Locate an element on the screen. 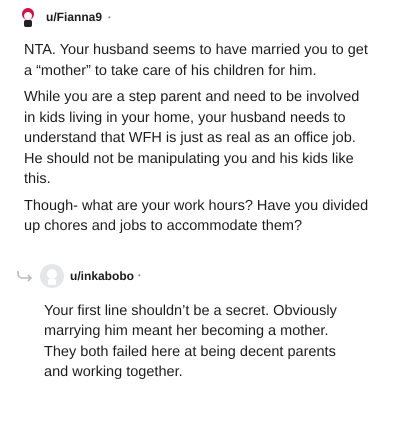  comment-paragraph: Though- what are your work hours? Have you divided up chores and jobs to accommodate them? is located at coordinates (197, 216).